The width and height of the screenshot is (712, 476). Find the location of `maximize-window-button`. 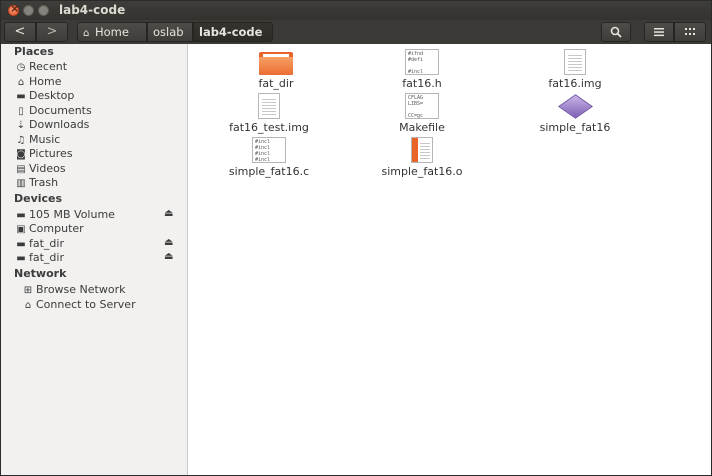

maximize-window-button is located at coordinates (43, 10).